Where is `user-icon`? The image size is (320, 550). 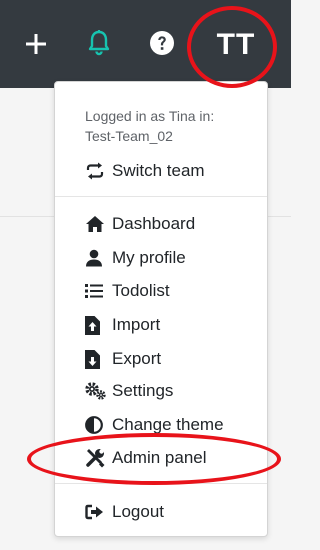
user-icon is located at coordinates (96, 258).